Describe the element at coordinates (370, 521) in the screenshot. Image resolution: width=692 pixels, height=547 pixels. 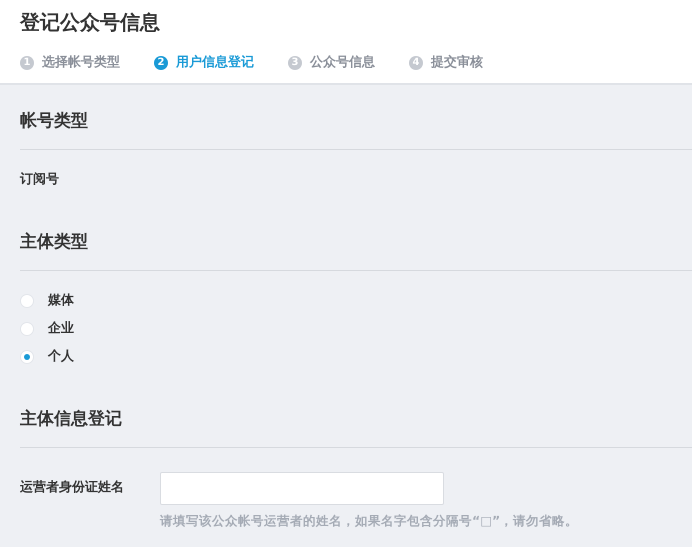
I see `hint-text: 请填写该公众帐号运营者的姓名，如果名字包含分隔号“□”，请勿省略。` at that location.